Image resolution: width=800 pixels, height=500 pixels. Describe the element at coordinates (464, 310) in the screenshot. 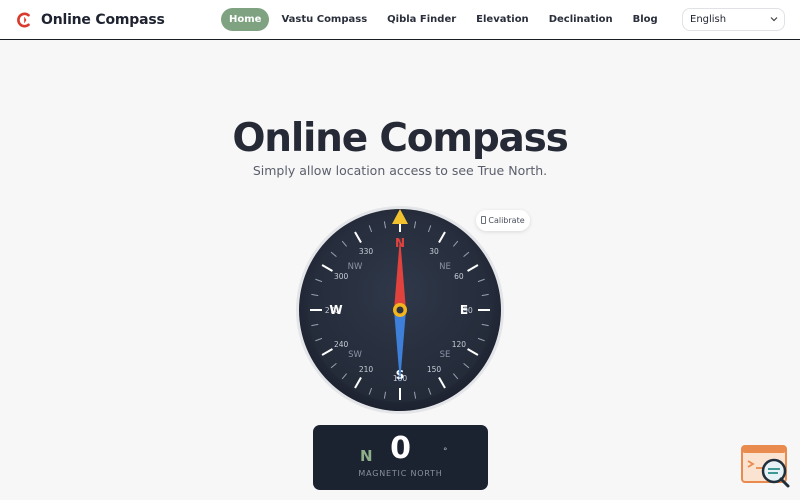

I see `cardinal-east: E` at that location.